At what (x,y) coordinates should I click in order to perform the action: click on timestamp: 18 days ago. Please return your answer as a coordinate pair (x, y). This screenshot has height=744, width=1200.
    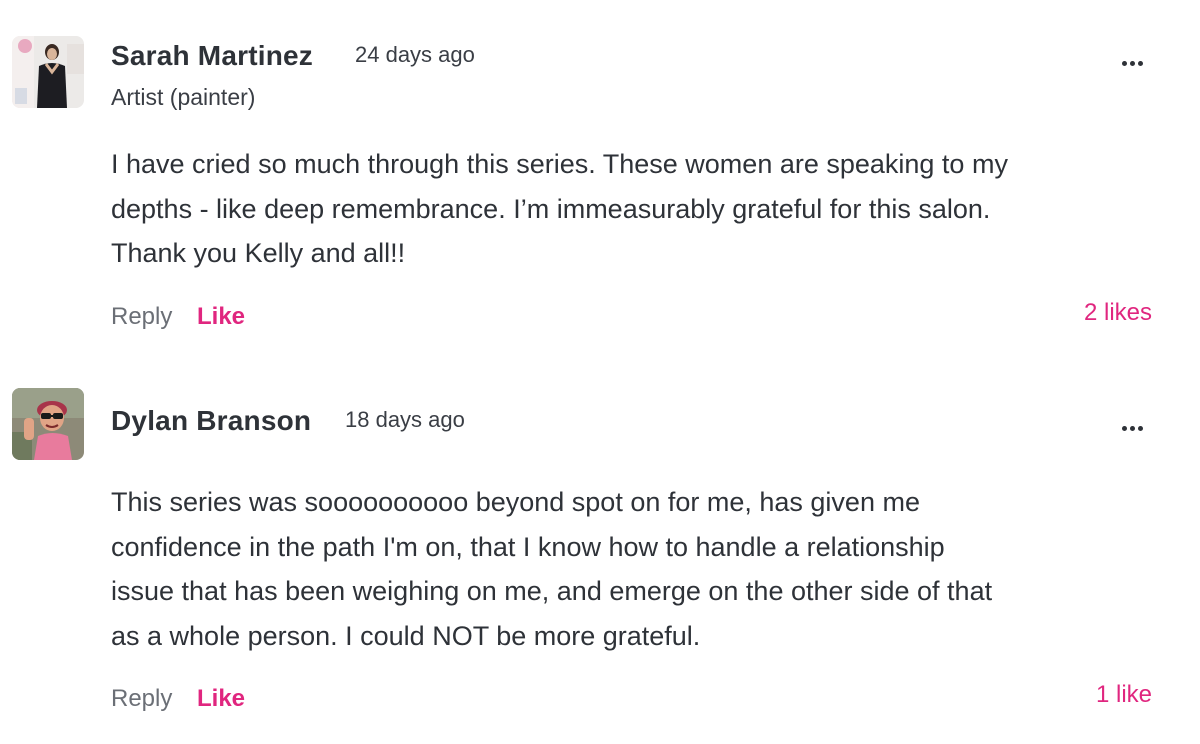
    Looking at the image, I should click on (405, 419).